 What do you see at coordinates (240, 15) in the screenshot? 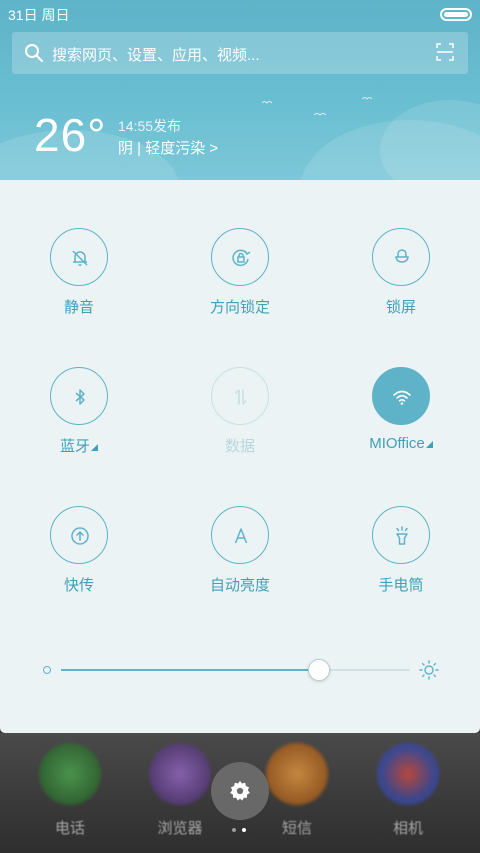
I see `status-bar: 31日 周日` at bounding box center [240, 15].